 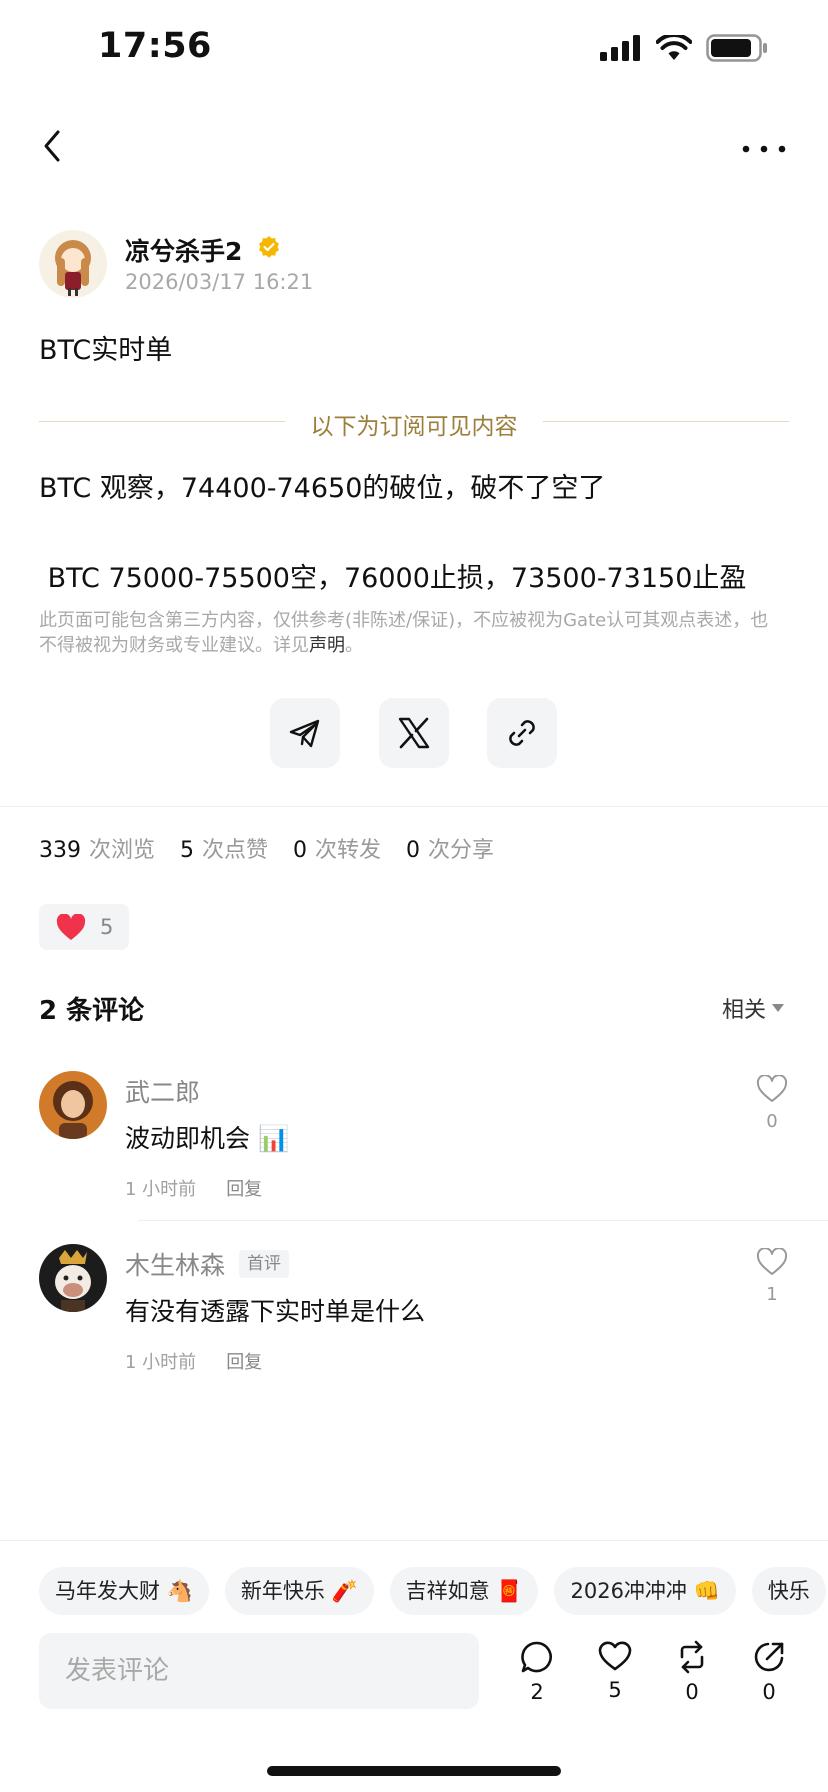 What do you see at coordinates (414, 1540) in the screenshot?
I see `bottom-bar-divider` at bounding box center [414, 1540].